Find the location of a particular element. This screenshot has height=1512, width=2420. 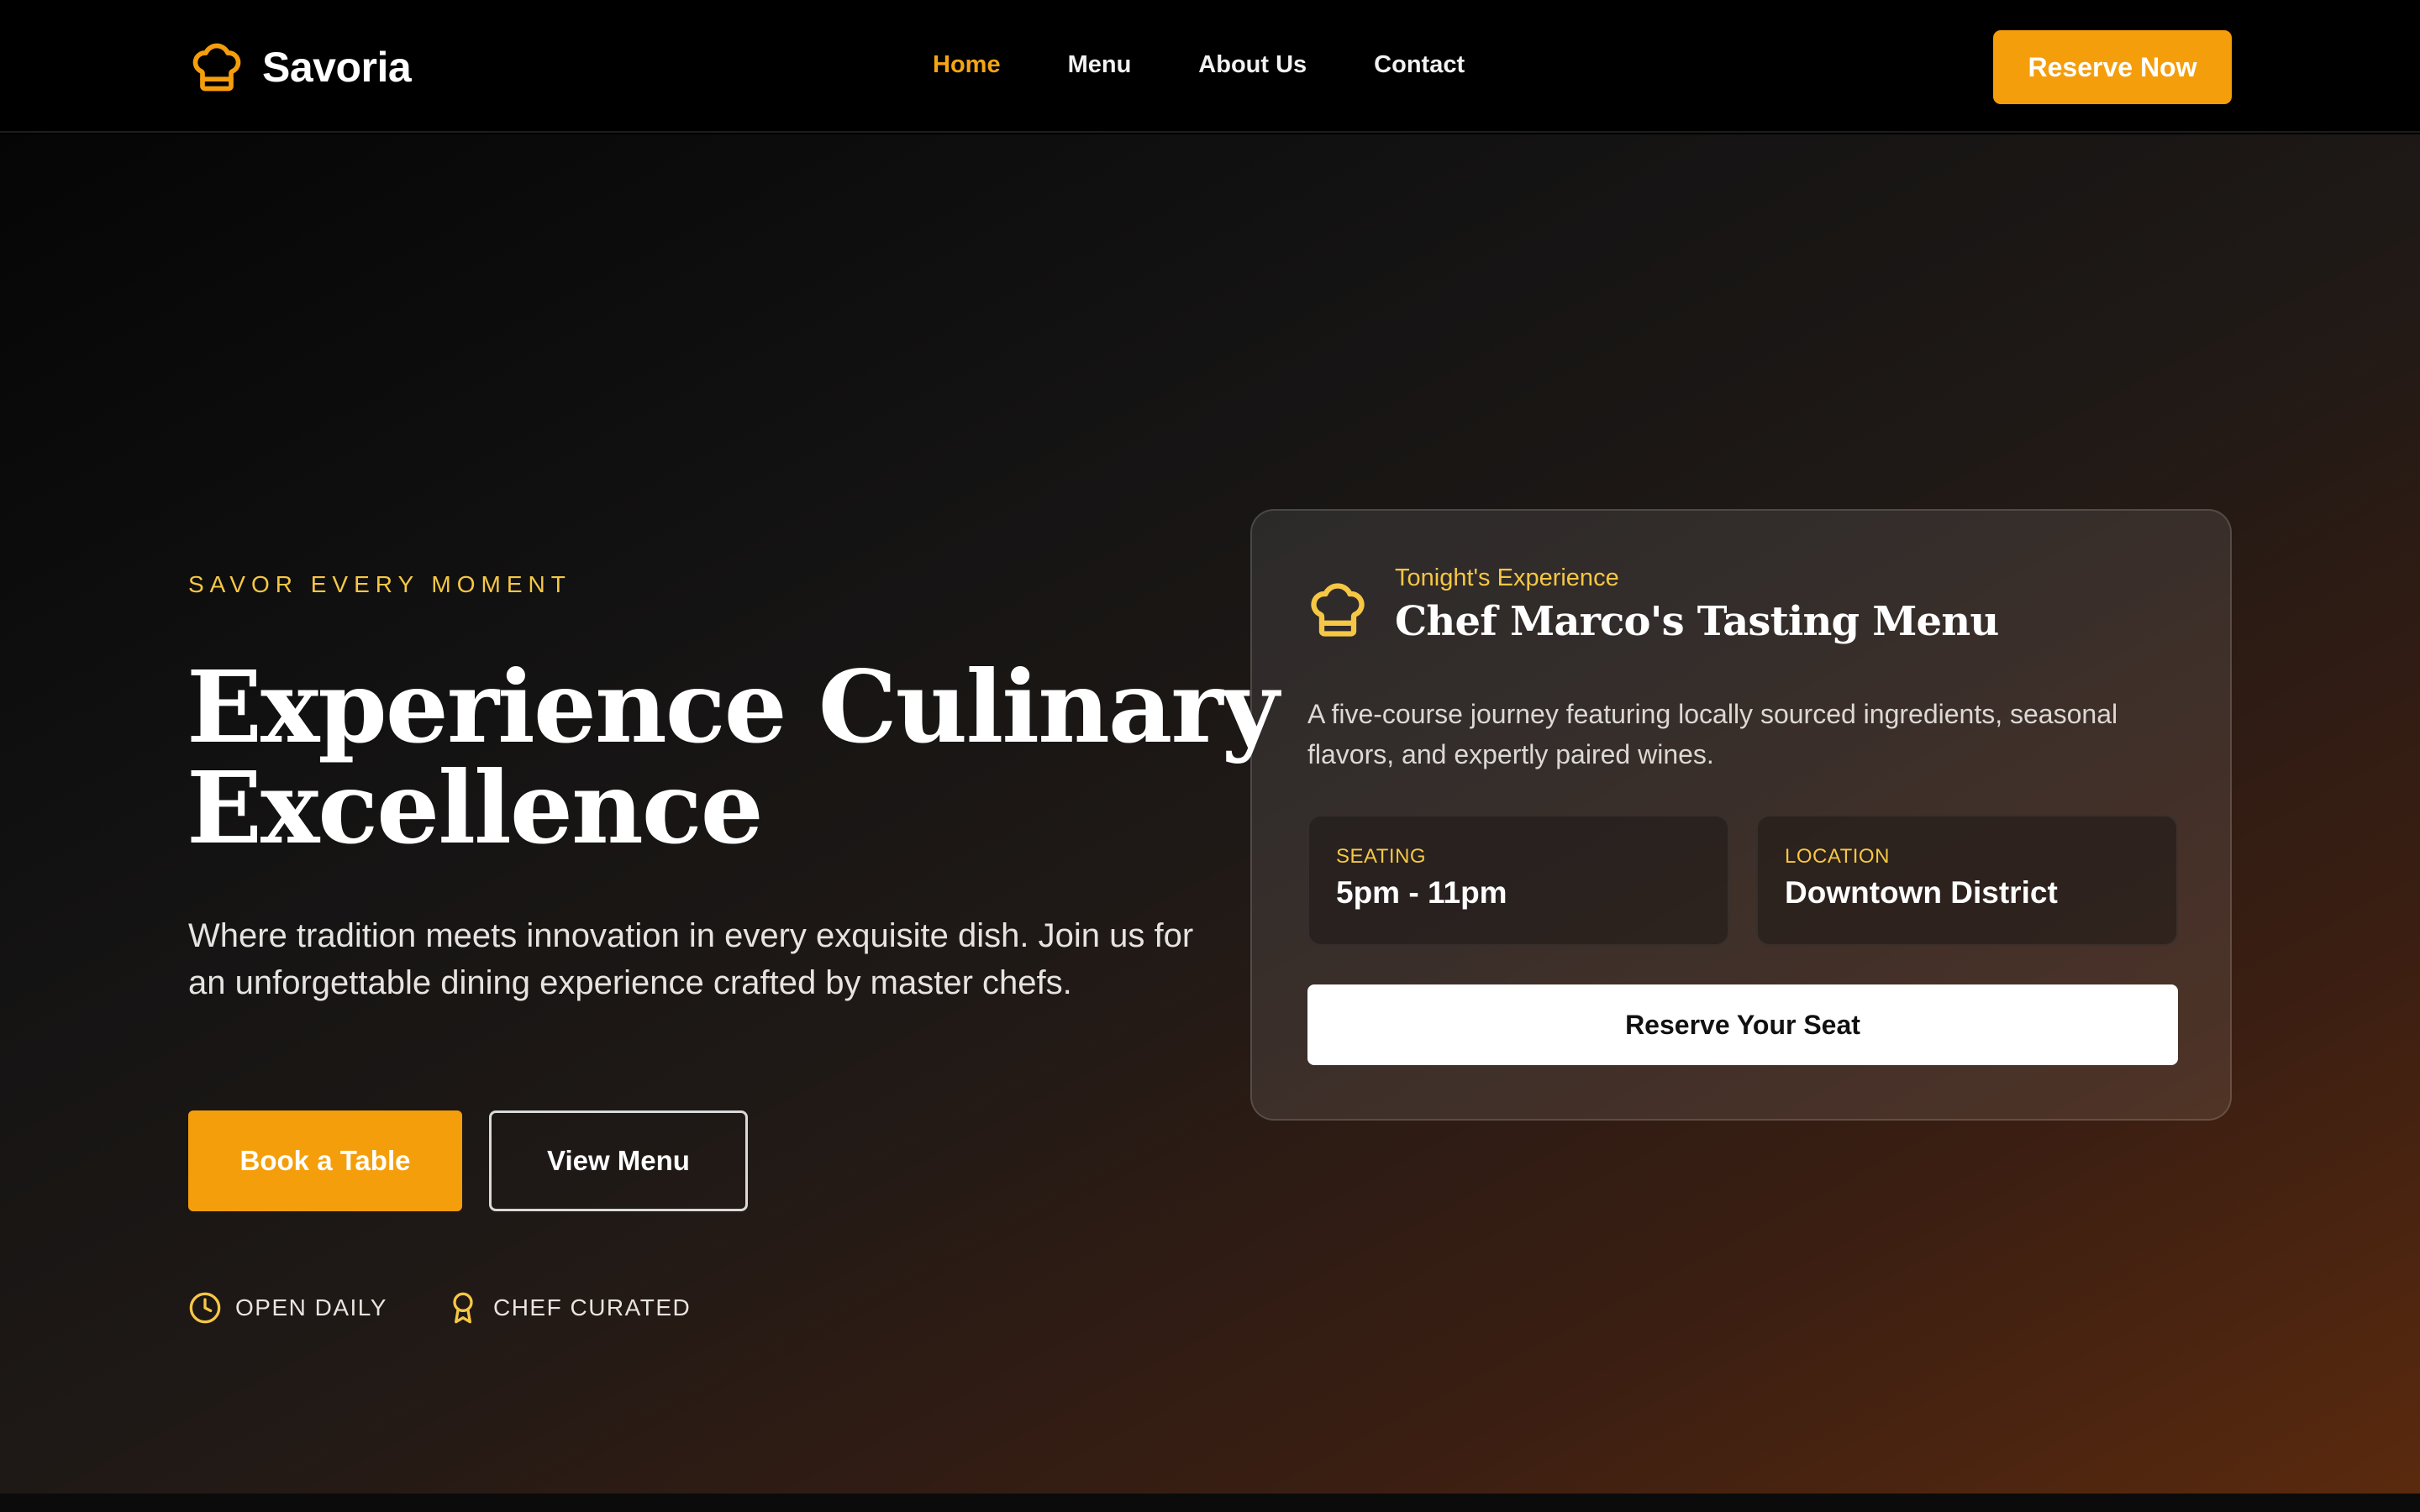

info-value: Downtown District is located at coordinates (1922, 892).